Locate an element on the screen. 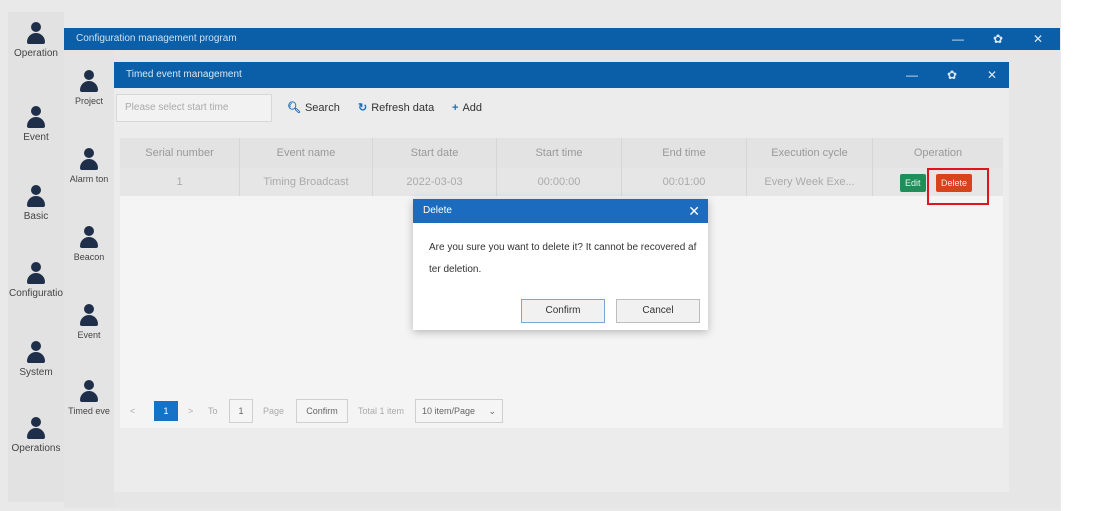 Image resolution: width=1108 pixels, height=511 pixels. add-label: Add is located at coordinates (472, 108).